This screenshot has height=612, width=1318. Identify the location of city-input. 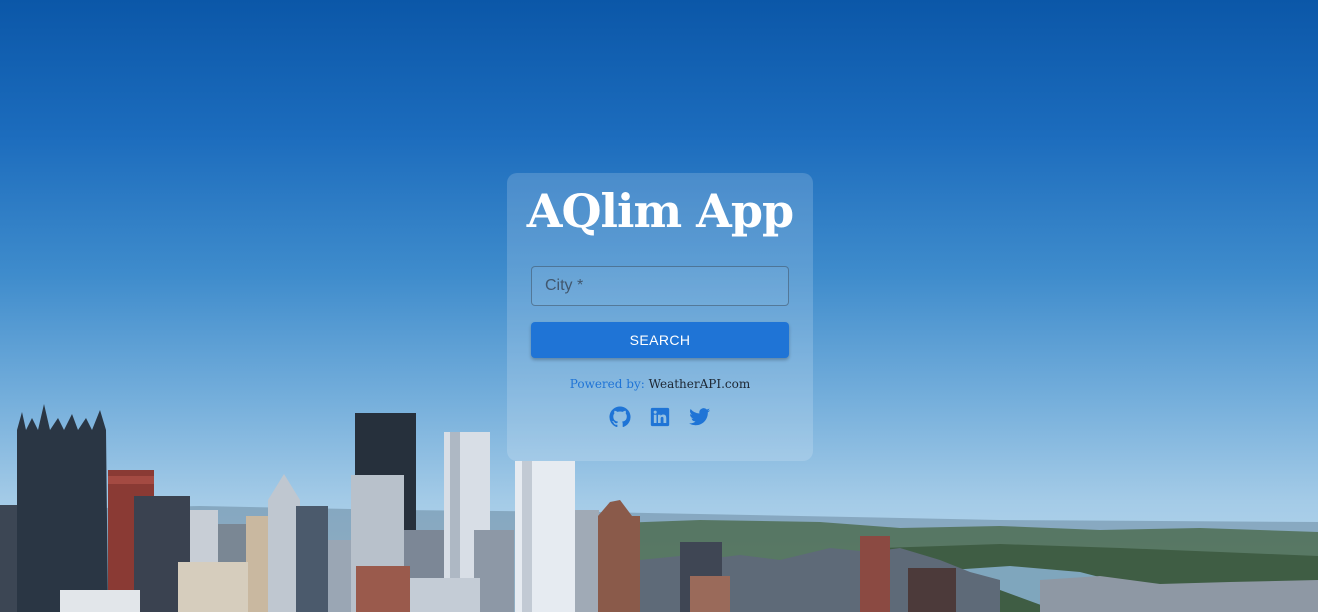
(660, 286).